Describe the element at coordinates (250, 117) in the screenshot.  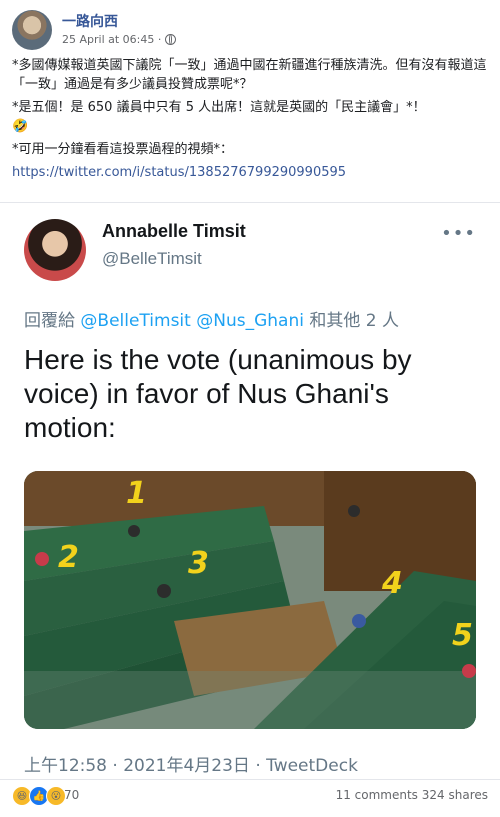
I see `post-paragraph-2: *是五個！是 650 議員中只有 5 人出席！這就是英國的「民主議會」*！ 🤣` at that location.